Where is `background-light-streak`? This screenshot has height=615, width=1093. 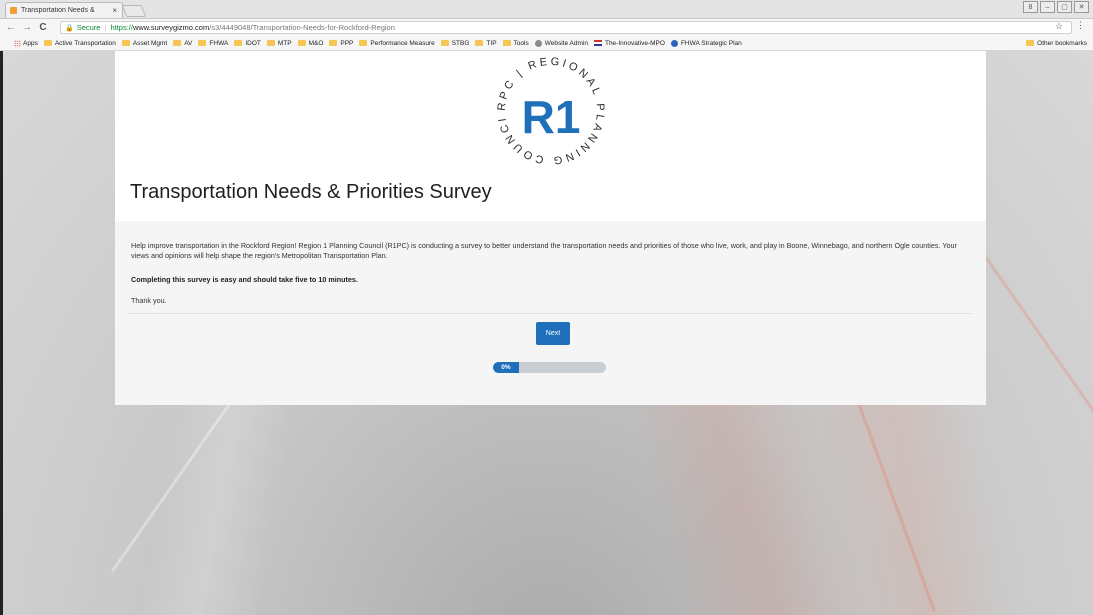 background-light-streak is located at coordinates (1036, 407).